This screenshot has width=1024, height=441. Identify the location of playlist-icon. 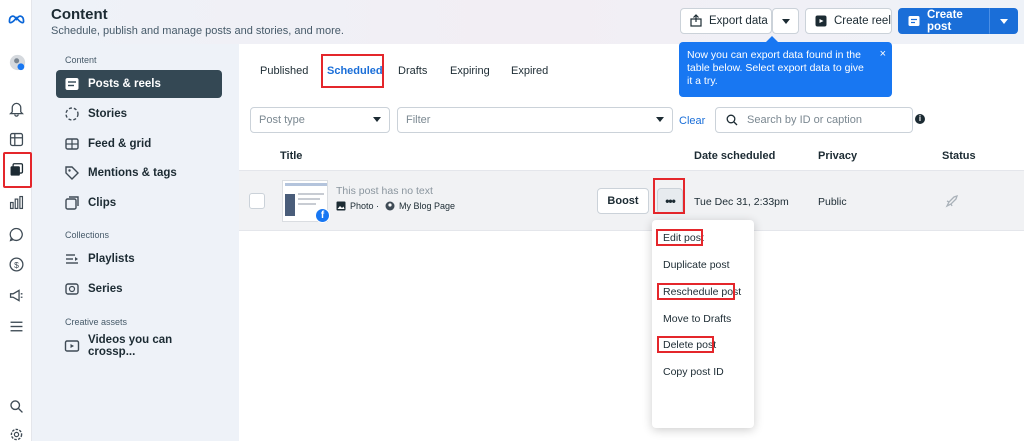
(72, 259).